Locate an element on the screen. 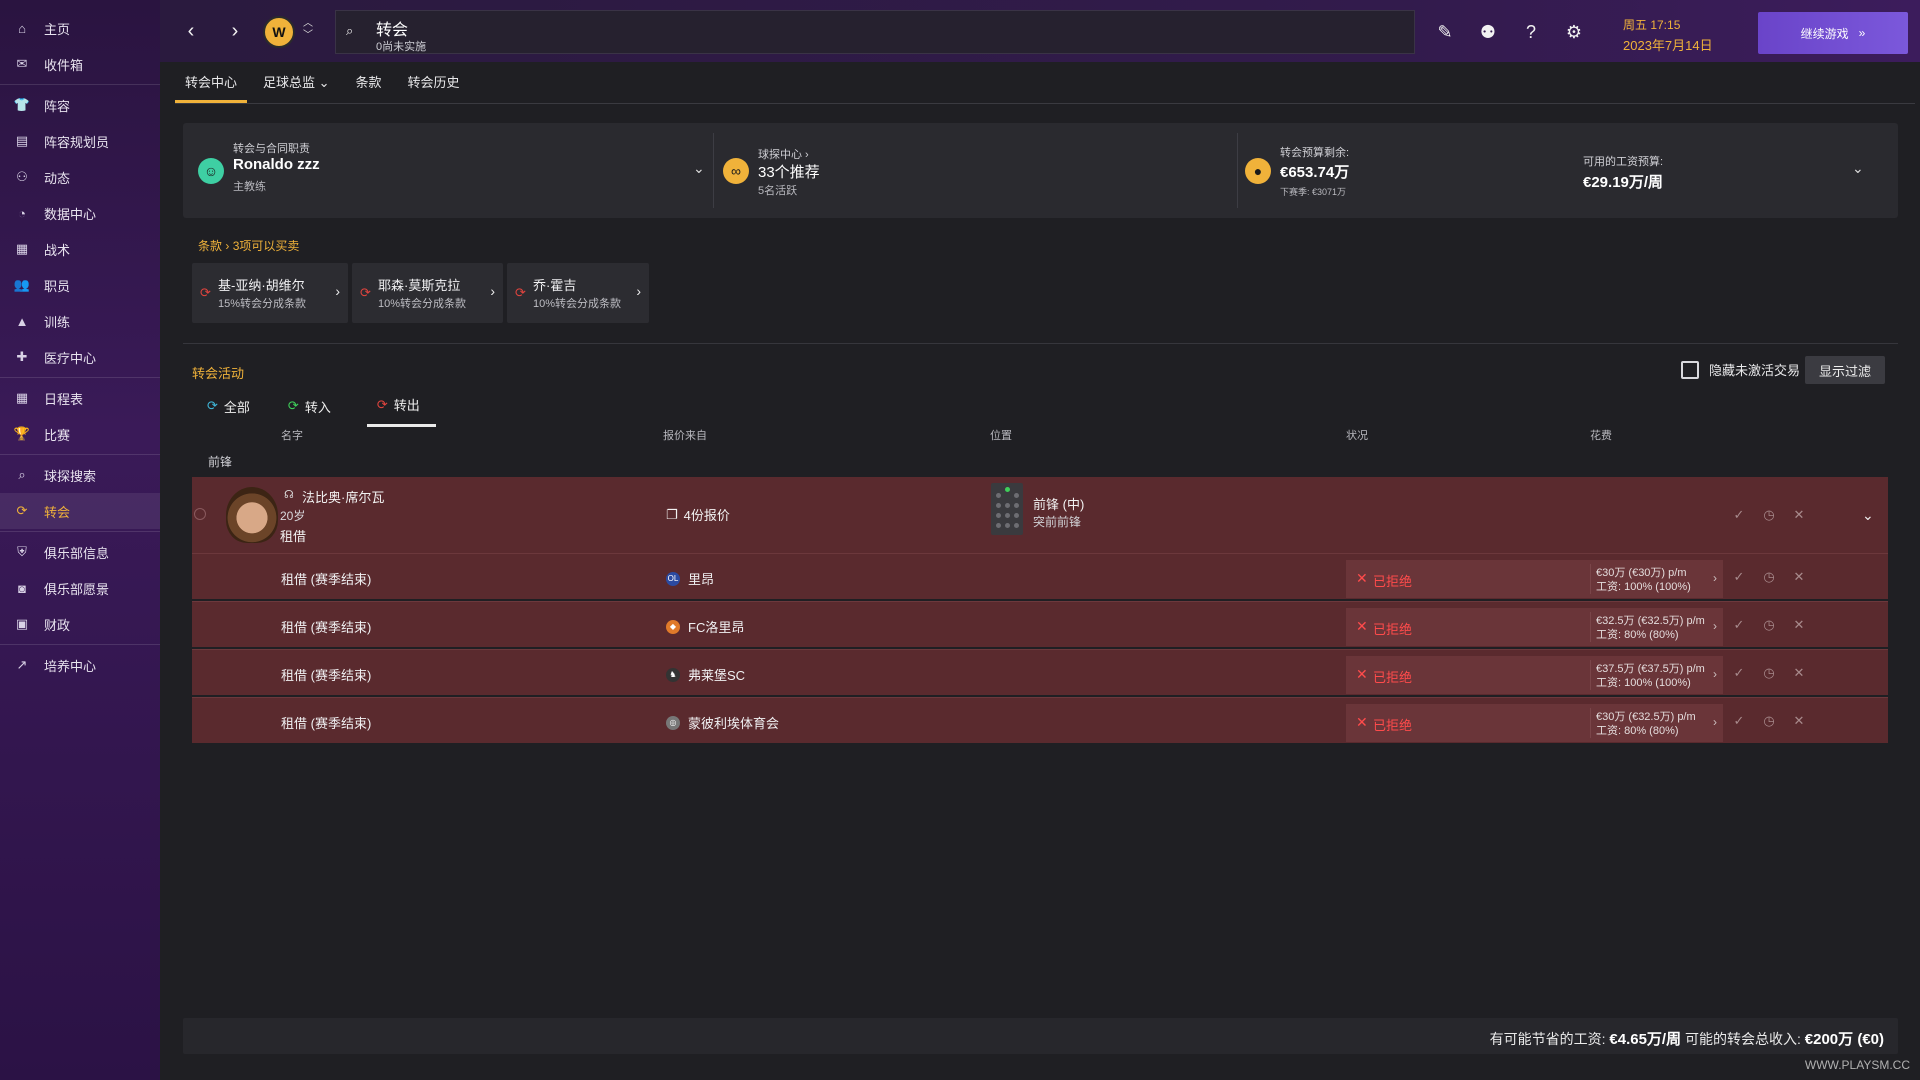 This screenshot has width=1920, height=1080. sidebar-item-scouting: ⌕ 球探搜索 is located at coordinates (80, 475).